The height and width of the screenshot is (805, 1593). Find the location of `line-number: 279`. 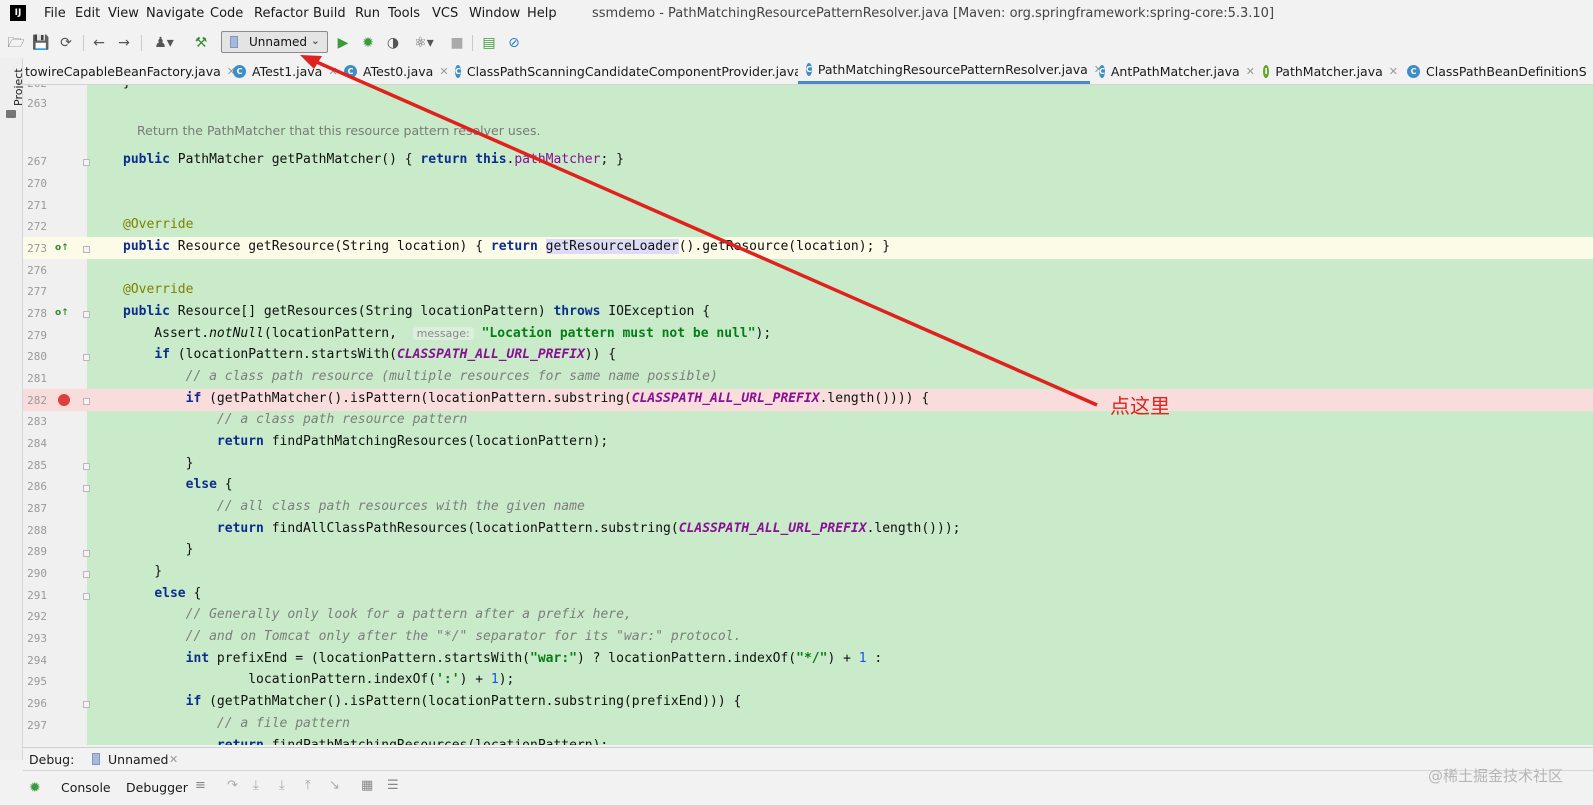

line-number: 279 is located at coordinates (37, 335).